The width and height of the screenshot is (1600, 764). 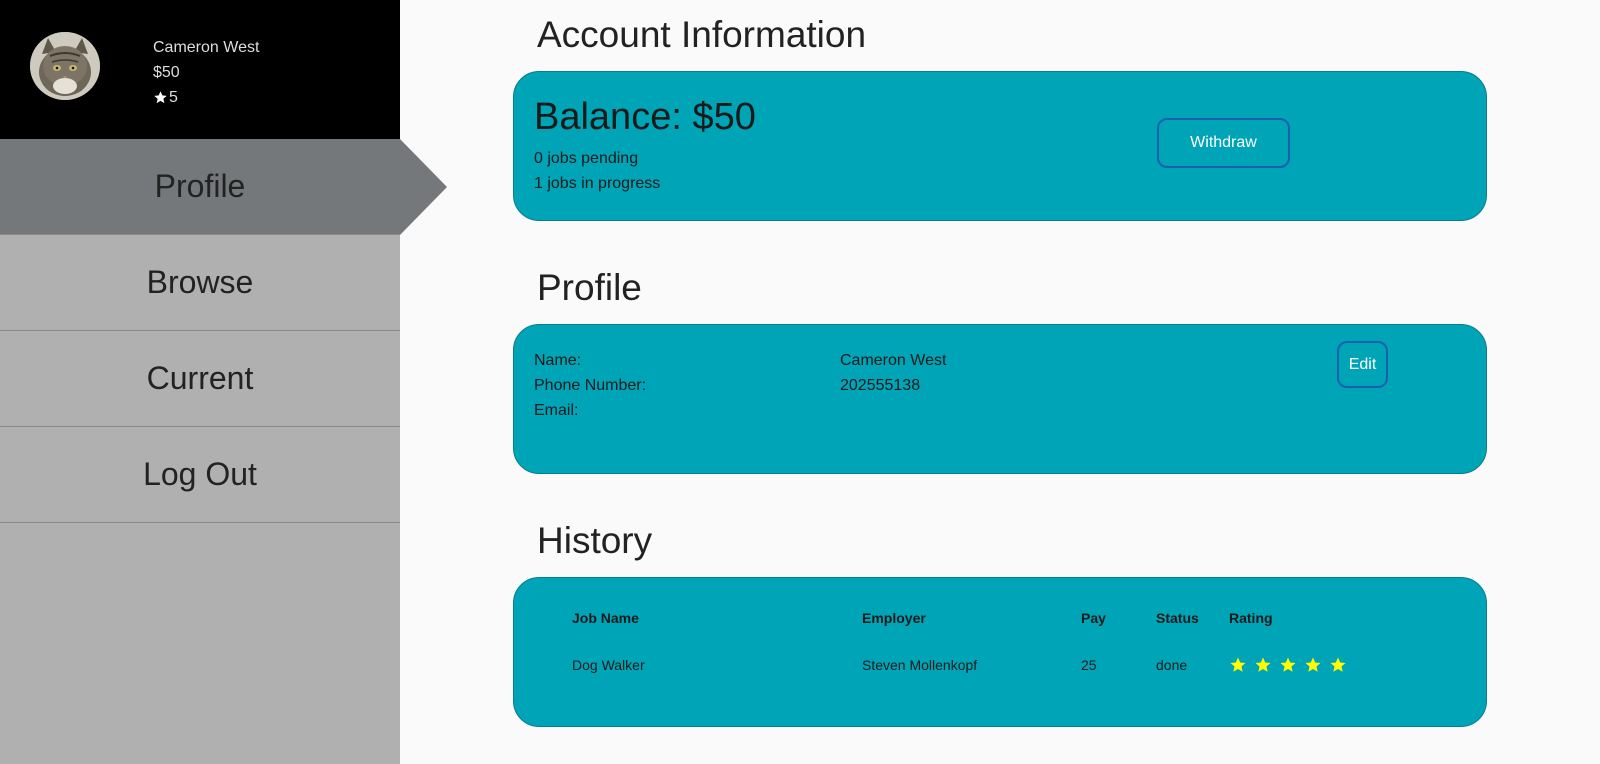 I want to click on sidebar-item-current: Current, so click(x=200, y=379).